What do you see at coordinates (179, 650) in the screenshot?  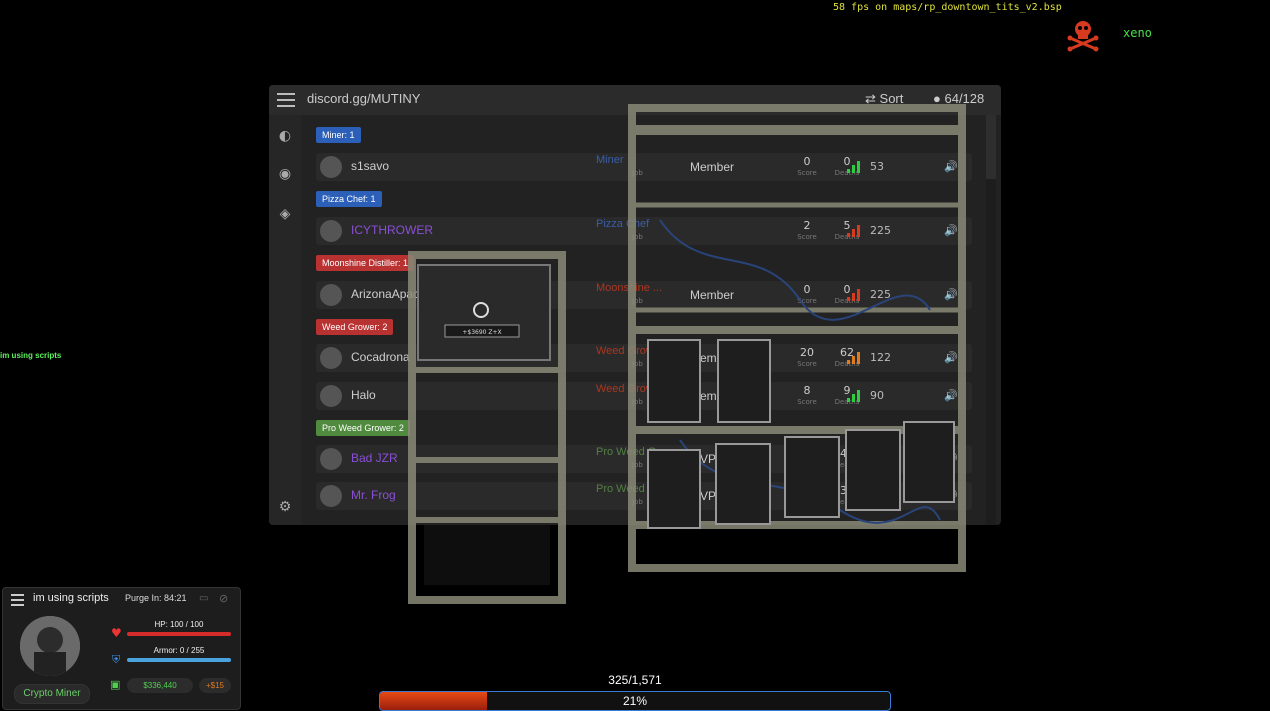 I see `armor-label: Armor: 0 / 255` at bounding box center [179, 650].